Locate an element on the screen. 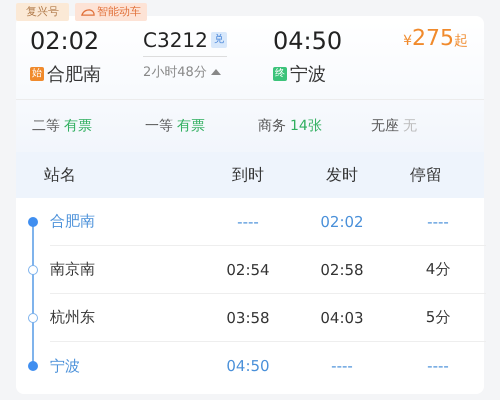  arrival-cell-text: 04:50 is located at coordinates (248, 366).